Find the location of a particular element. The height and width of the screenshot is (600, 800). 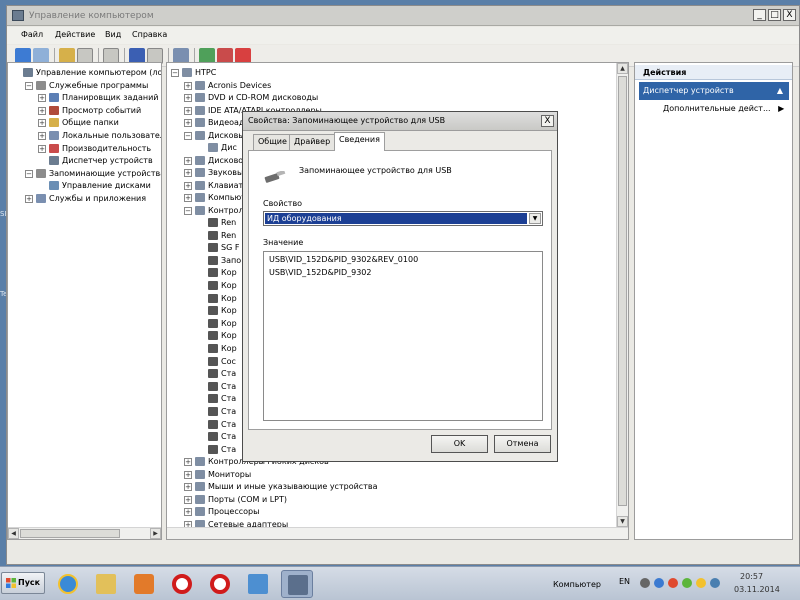

close-button: X is located at coordinates (789, 15).